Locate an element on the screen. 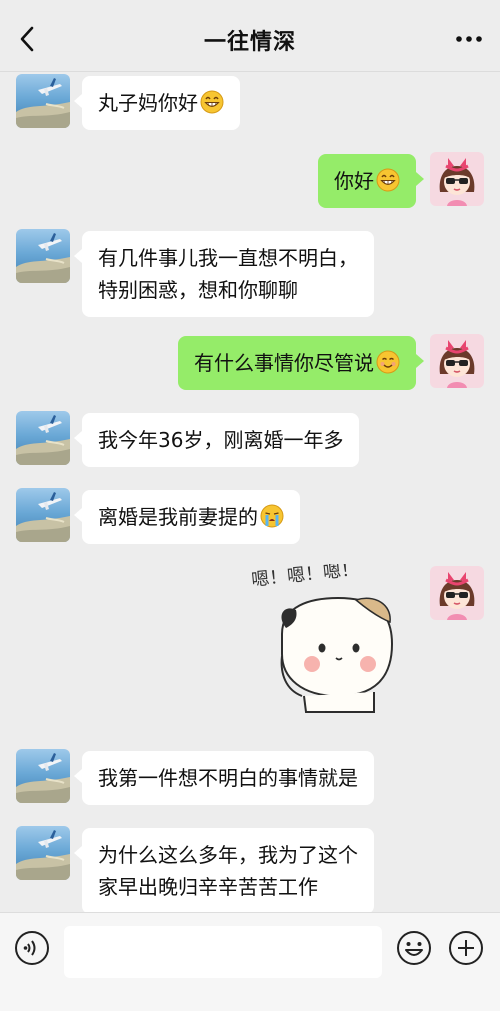 This screenshot has width=500, height=1011. message-bubble: 我第一件想不明白的事情就是 is located at coordinates (224, 778).